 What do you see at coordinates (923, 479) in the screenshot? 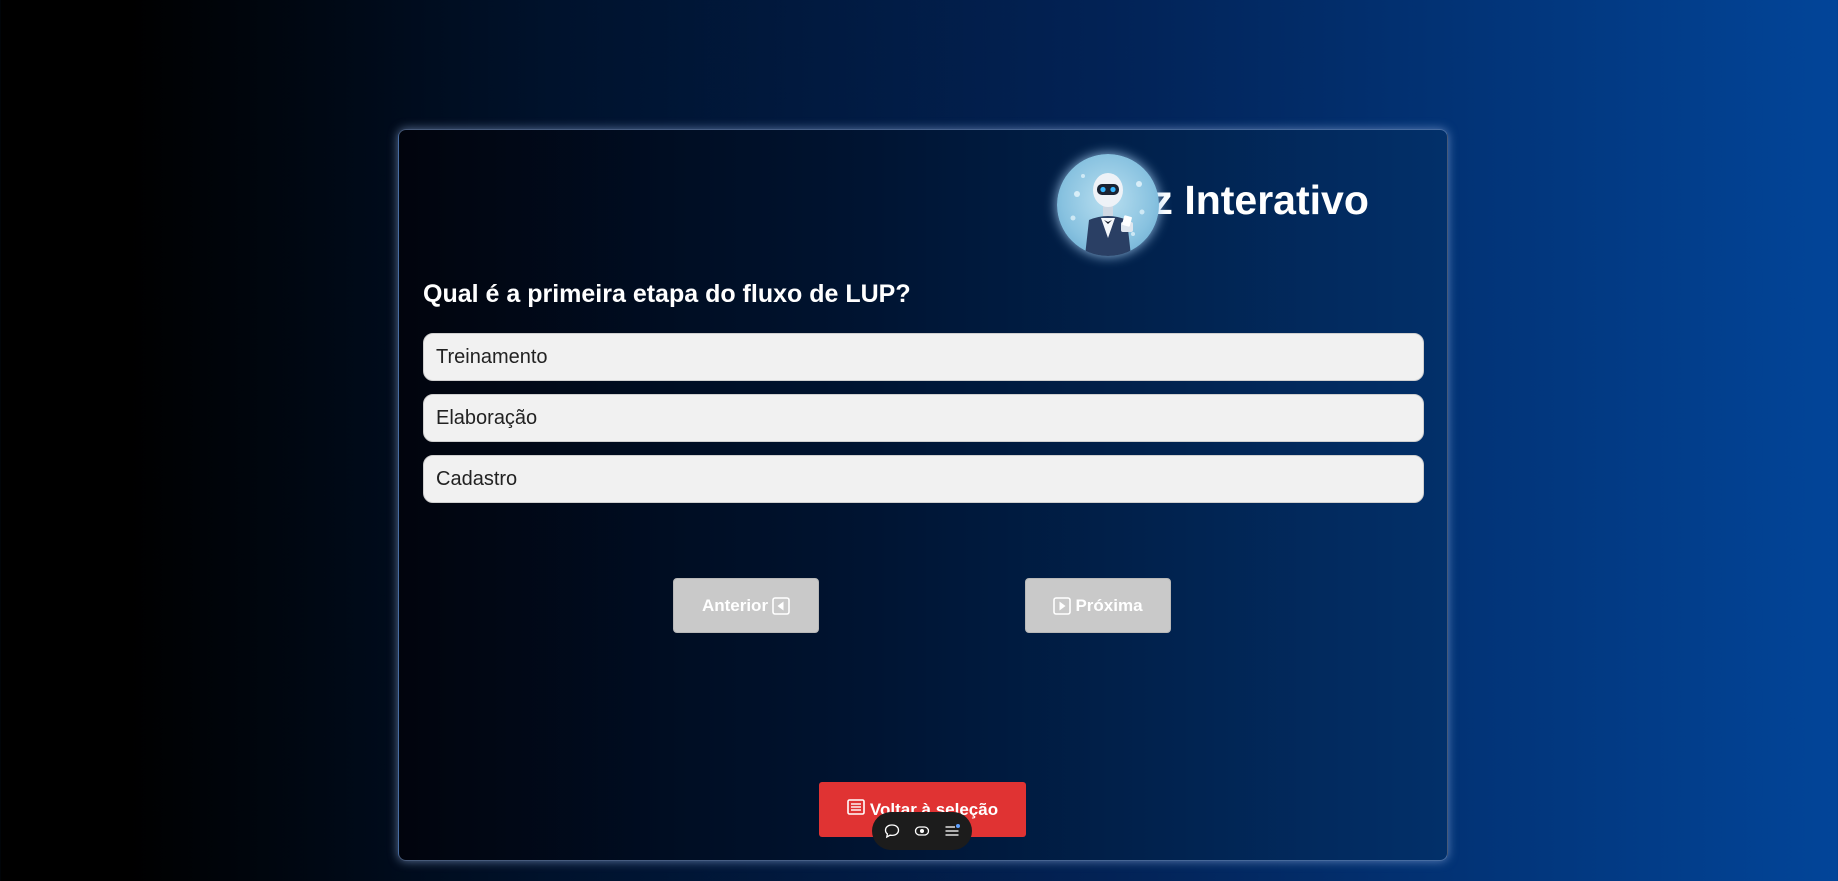
I see `answer-option: Cadastro` at bounding box center [923, 479].